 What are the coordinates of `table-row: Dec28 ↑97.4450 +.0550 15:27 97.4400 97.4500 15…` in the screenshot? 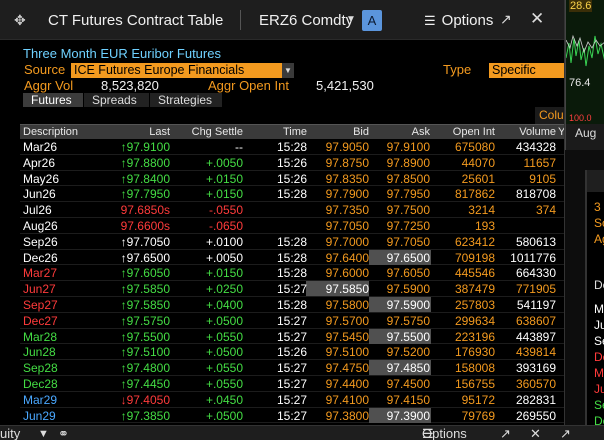 It's located at (292, 384).